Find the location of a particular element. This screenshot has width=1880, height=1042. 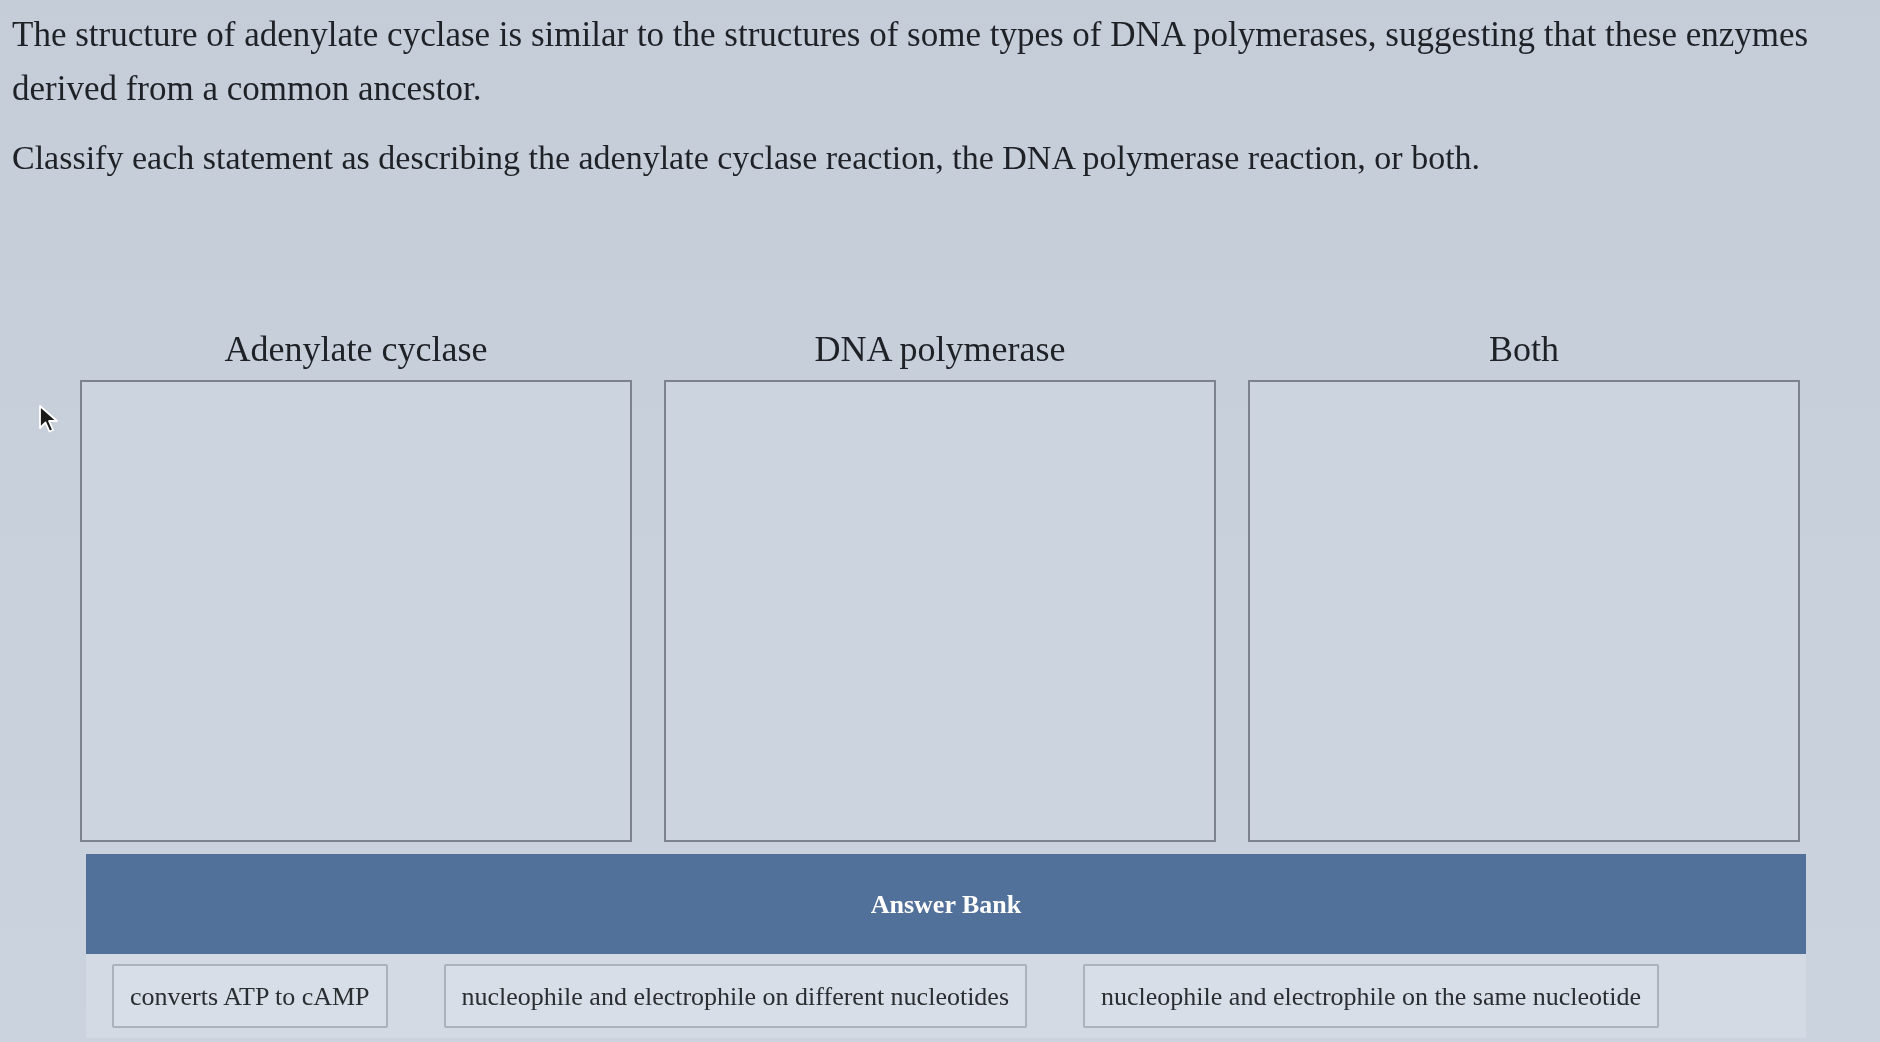

instruction-text: Classify each statement as describing the adenylate cyclase reaction, the DNA polymerase reaction, or both. is located at coordinates (747, 158).